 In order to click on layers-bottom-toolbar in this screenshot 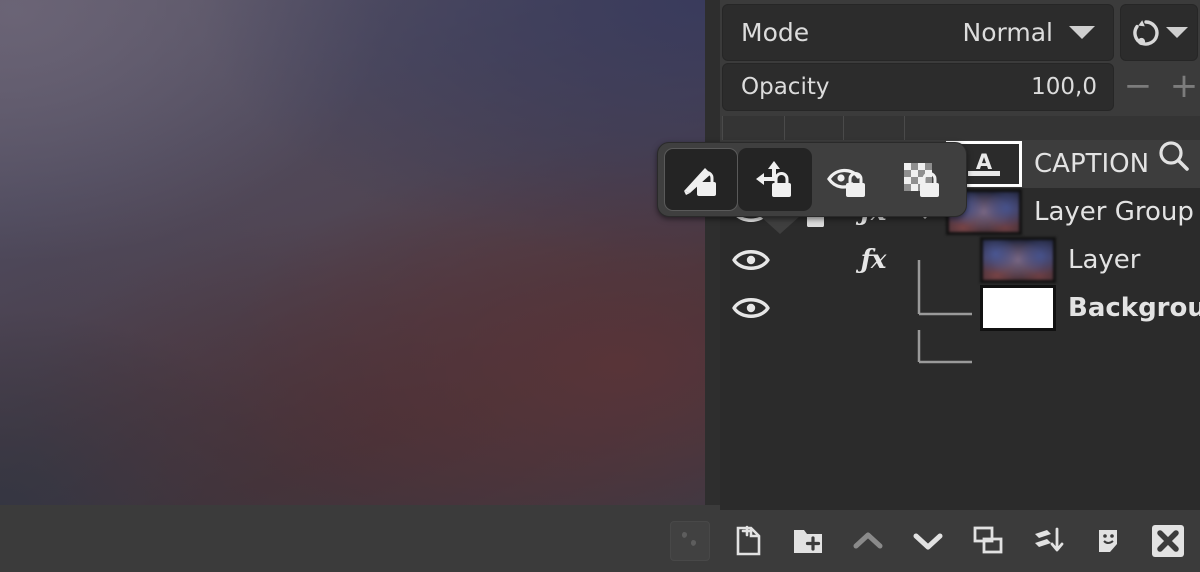, I will do `click(600, 541)`.